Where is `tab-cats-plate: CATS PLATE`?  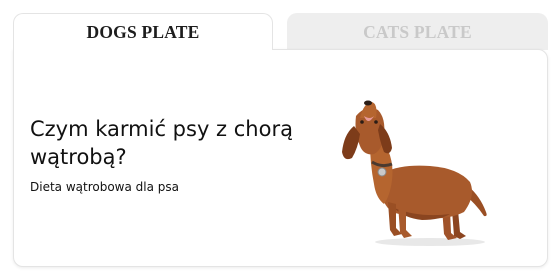 tab-cats-plate: CATS PLATE is located at coordinates (417, 31).